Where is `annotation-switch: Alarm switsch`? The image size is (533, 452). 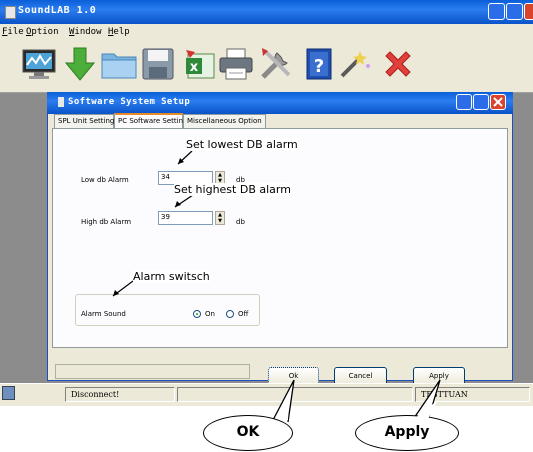 annotation-switch: Alarm switsch is located at coordinates (171, 276).